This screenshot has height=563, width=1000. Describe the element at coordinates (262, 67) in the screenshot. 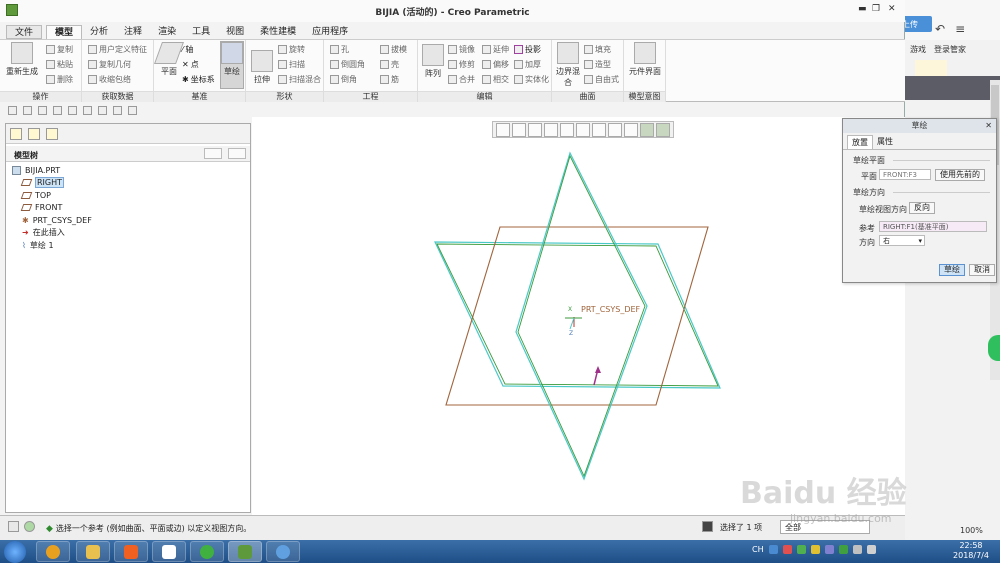

I see `extrude-button: 拉伸` at that location.